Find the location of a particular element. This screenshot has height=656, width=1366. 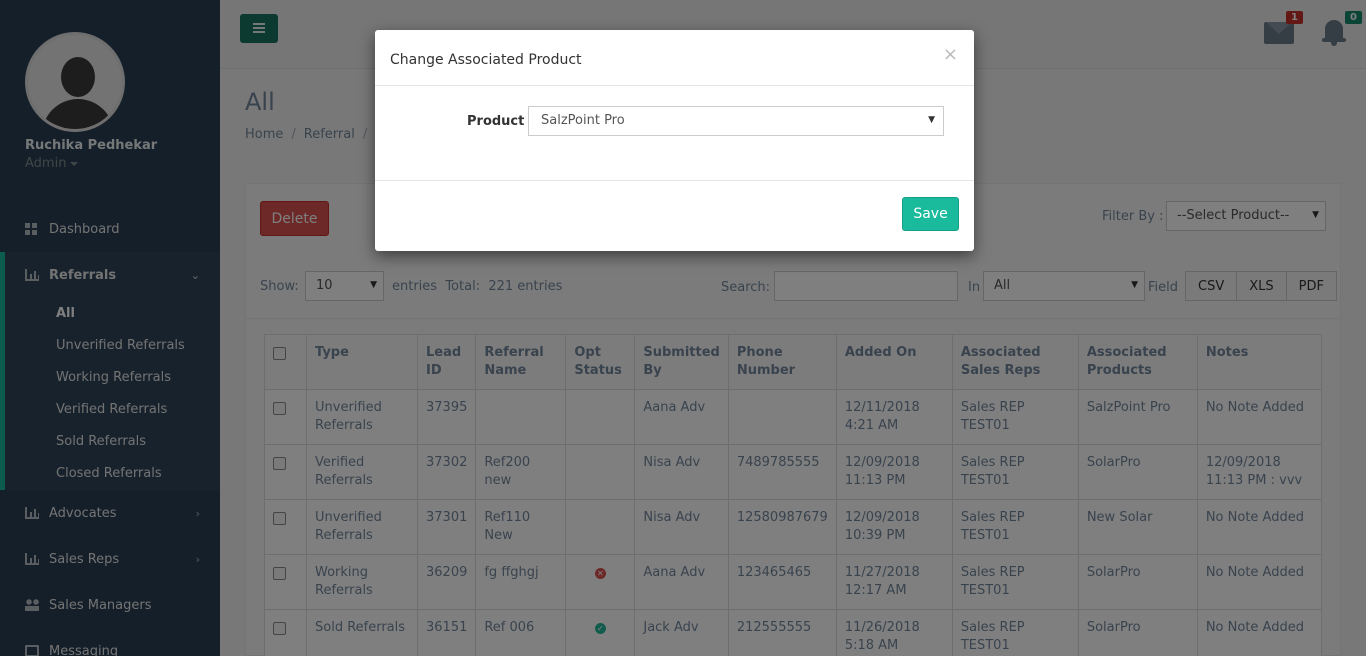

modal-body: Product SalzPoint Pro ▼ is located at coordinates (674, 133).